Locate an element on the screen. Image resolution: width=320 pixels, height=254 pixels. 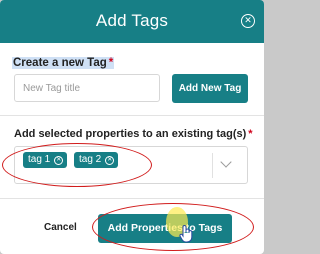
annotation-circle-tags is located at coordinates (77, 165).